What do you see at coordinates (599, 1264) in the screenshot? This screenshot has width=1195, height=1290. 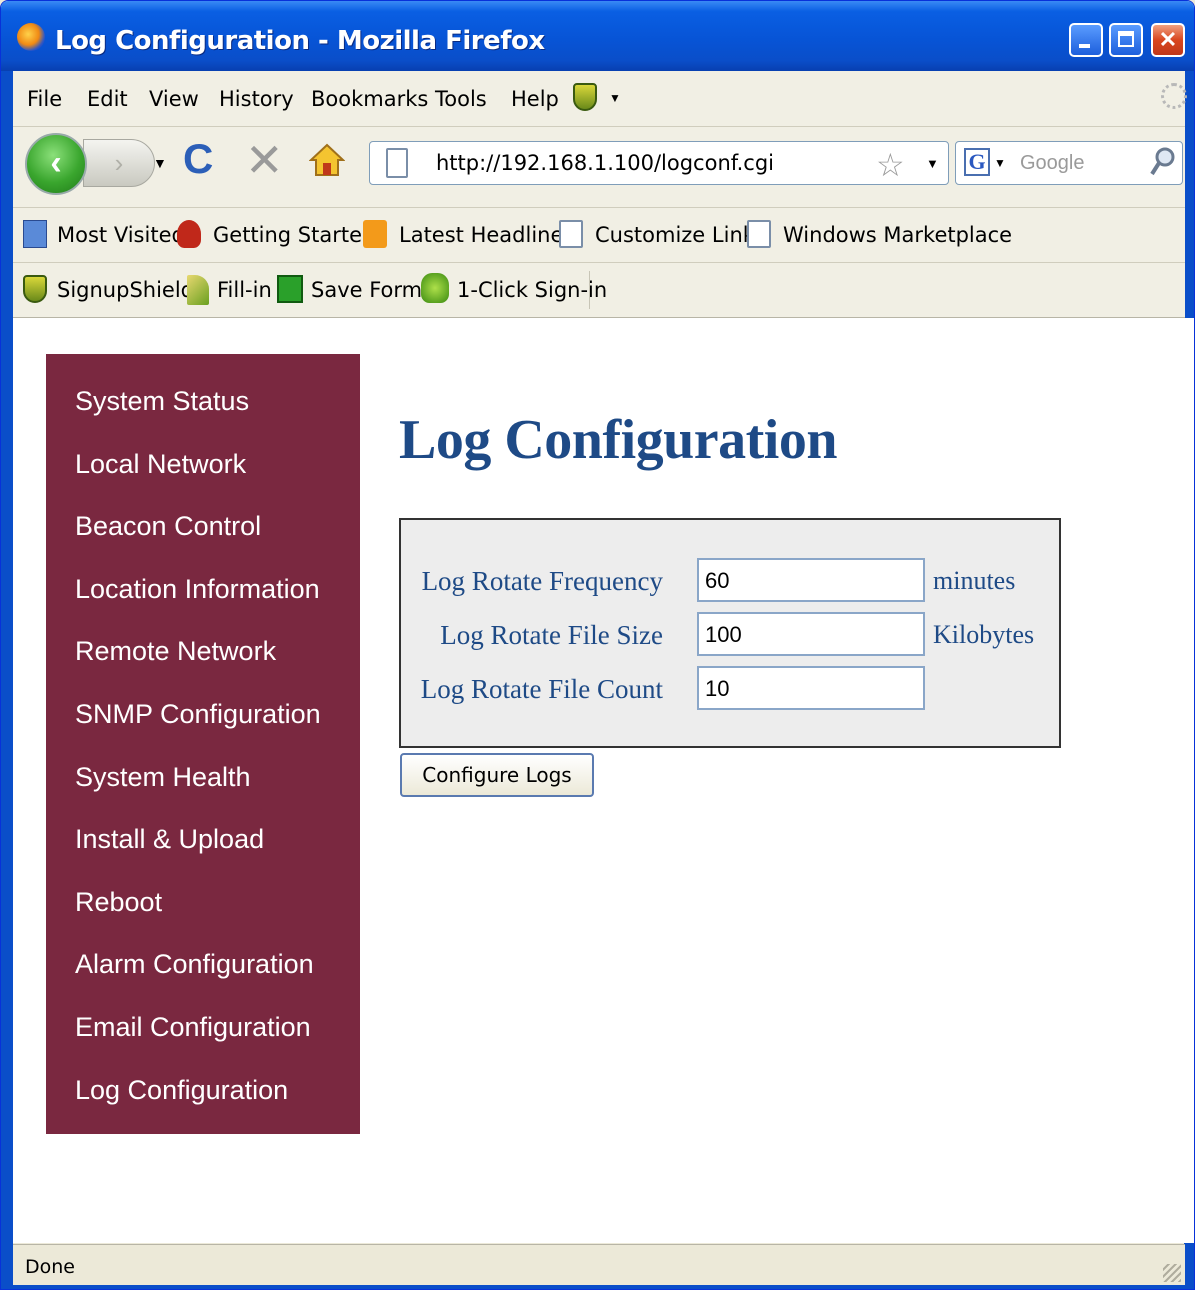 I see `status-bar: Done` at bounding box center [599, 1264].